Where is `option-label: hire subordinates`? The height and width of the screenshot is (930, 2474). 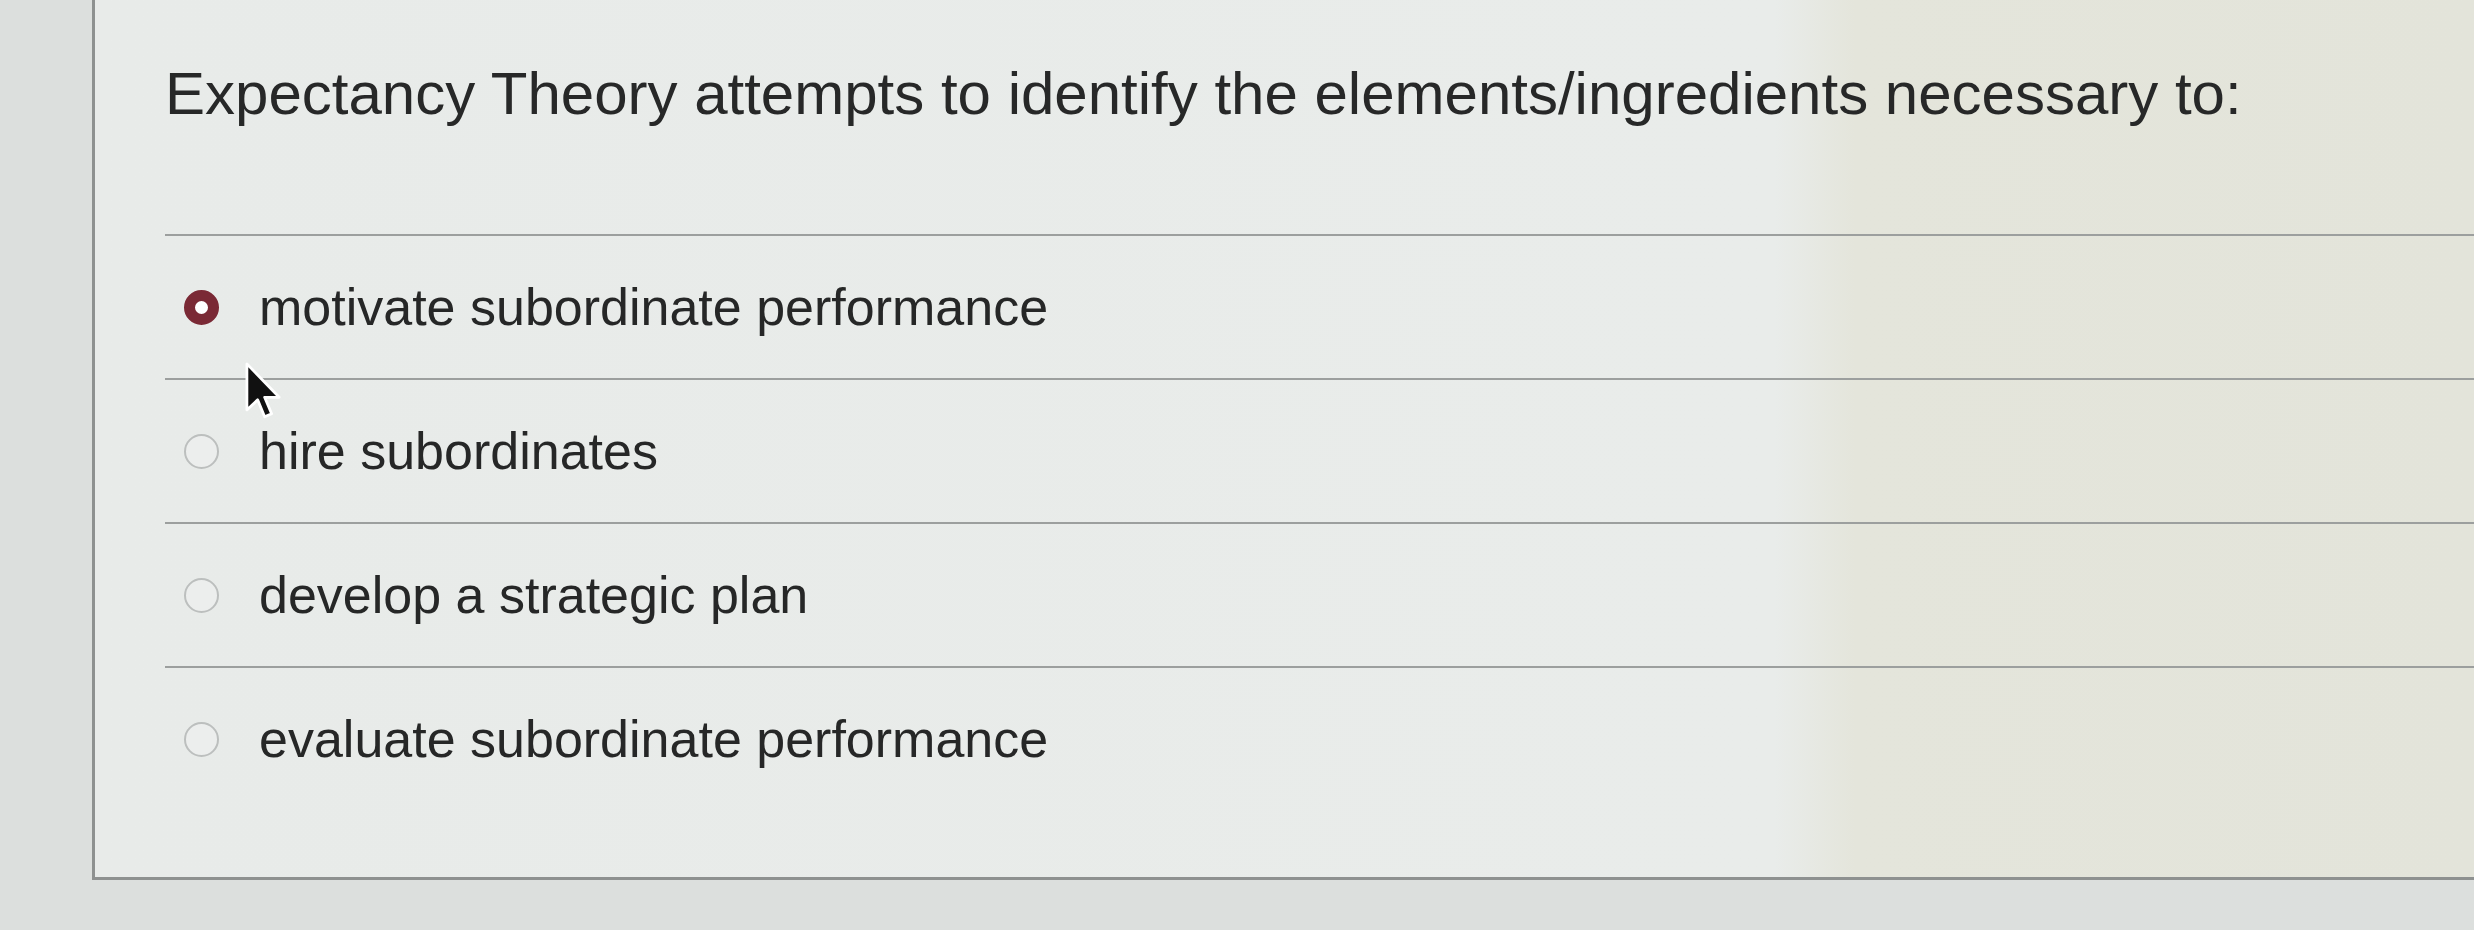 option-label: hire subordinates is located at coordinates (458, 451).